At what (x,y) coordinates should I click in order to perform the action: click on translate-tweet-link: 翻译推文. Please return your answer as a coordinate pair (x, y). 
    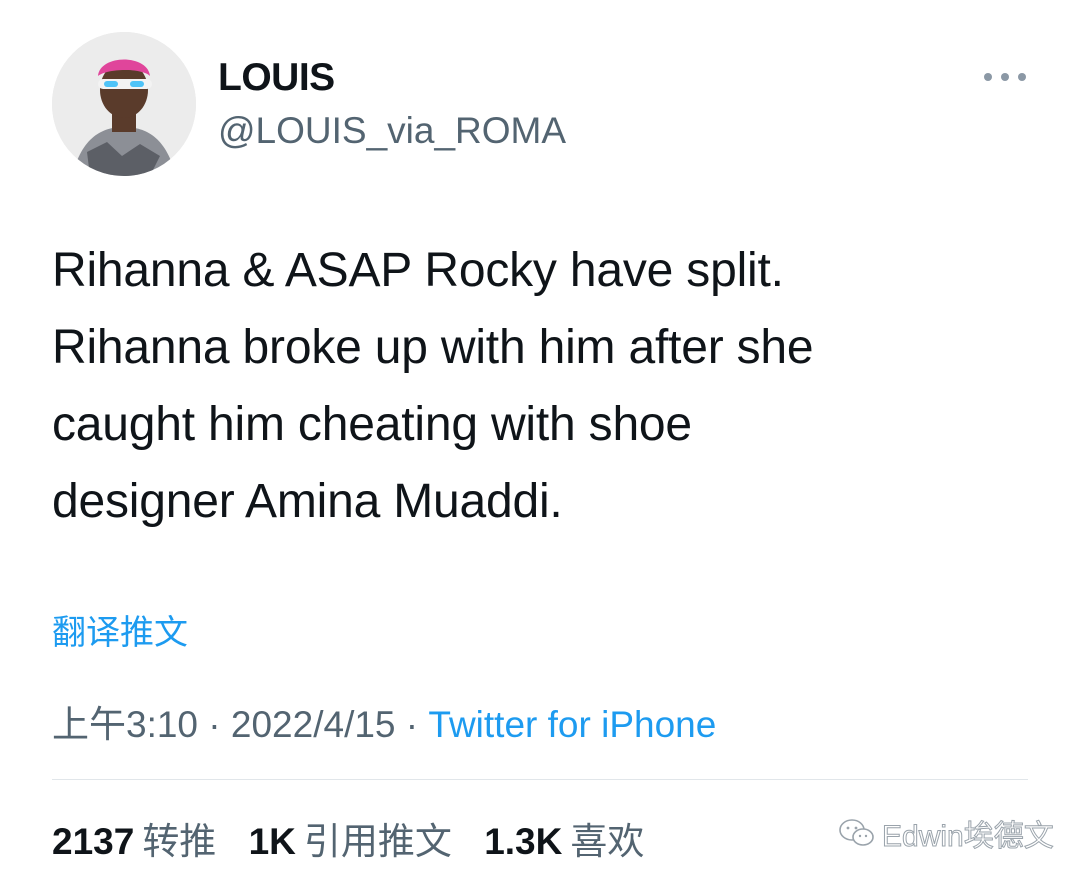
    Looking at the image, I should click on (120, 629).